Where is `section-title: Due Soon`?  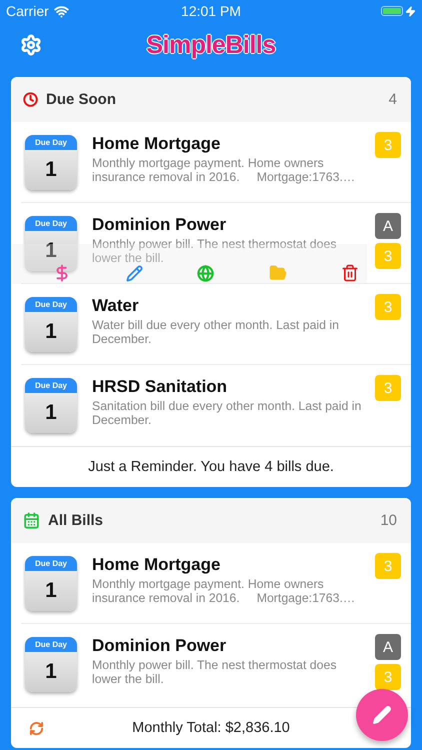 section-title: Due Soon is located at coordinates (81, 99).